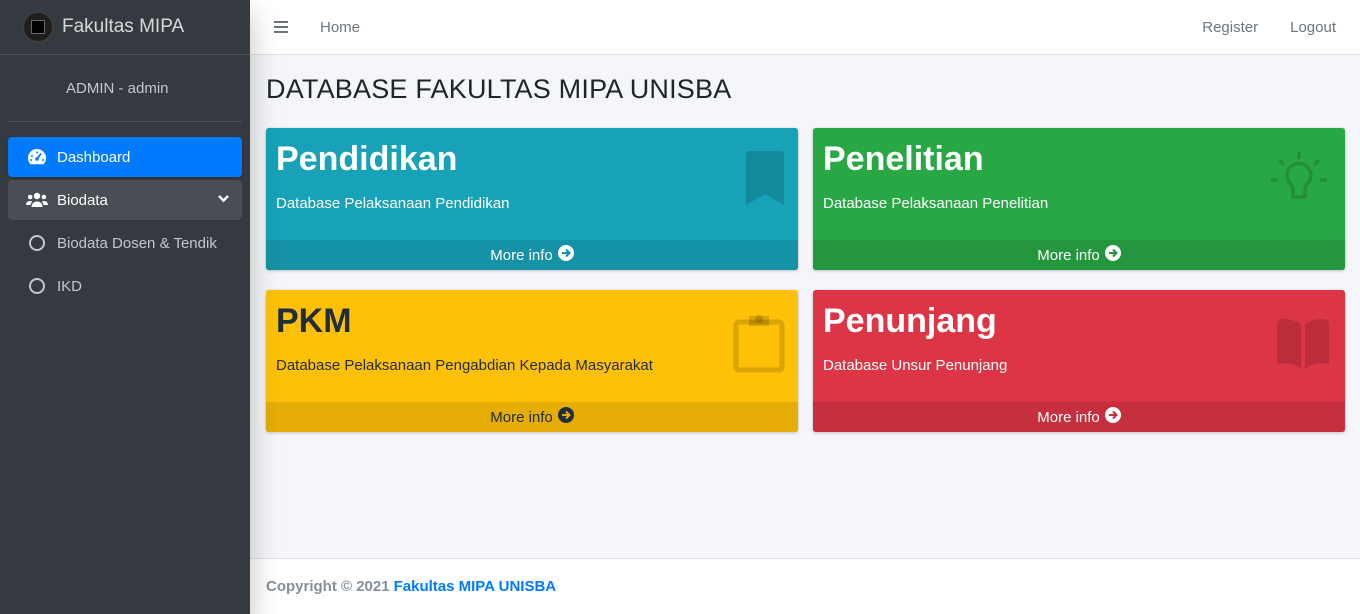 The image size is (1360, 614). What do you see at coordinates (759, 345) in the screenshot?
I see `clipboard-icon` at bounding box center [759, 345].